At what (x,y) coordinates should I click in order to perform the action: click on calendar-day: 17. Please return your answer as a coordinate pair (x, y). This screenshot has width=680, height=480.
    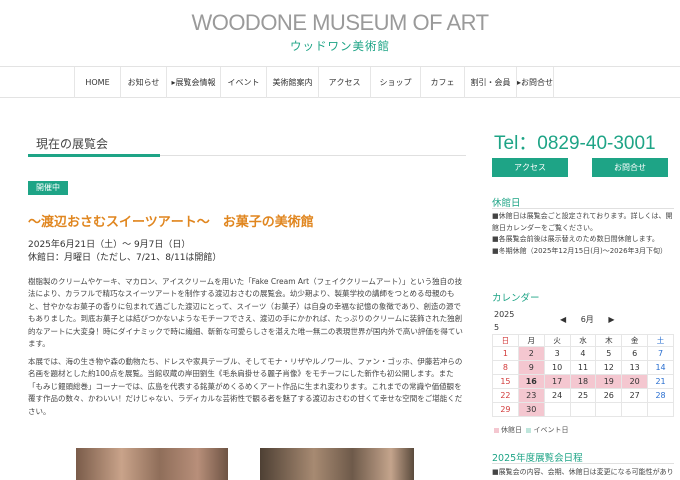
    Looking at the image, I should click on (557, 381).